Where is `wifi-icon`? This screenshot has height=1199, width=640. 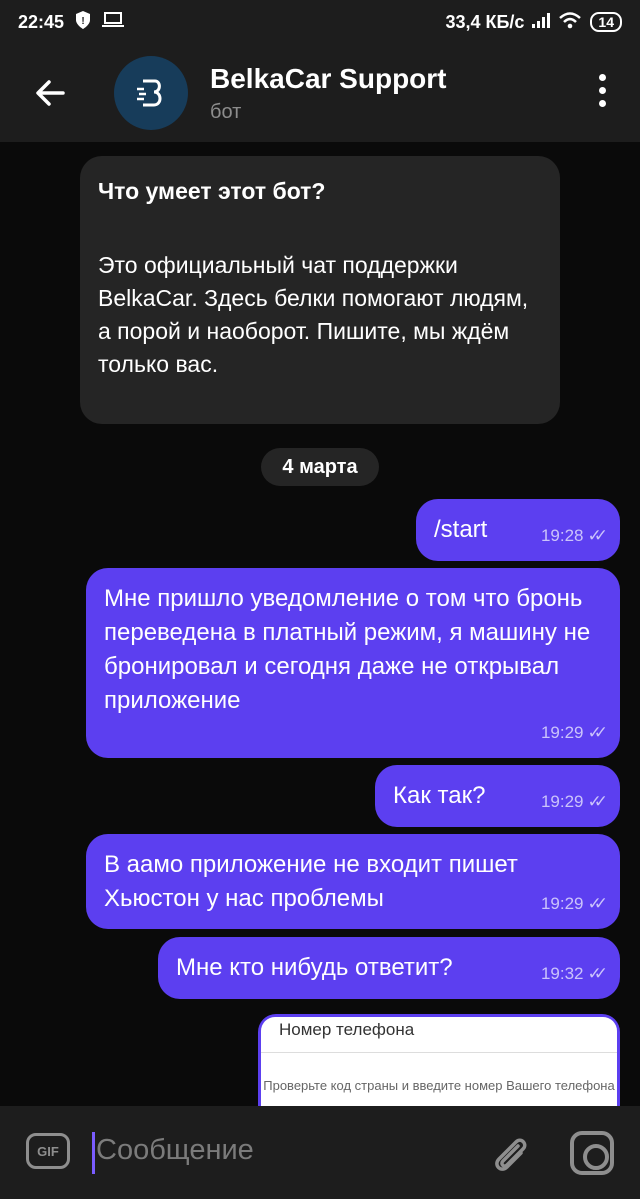
wifi-icon is located at coordinates (570, 22).